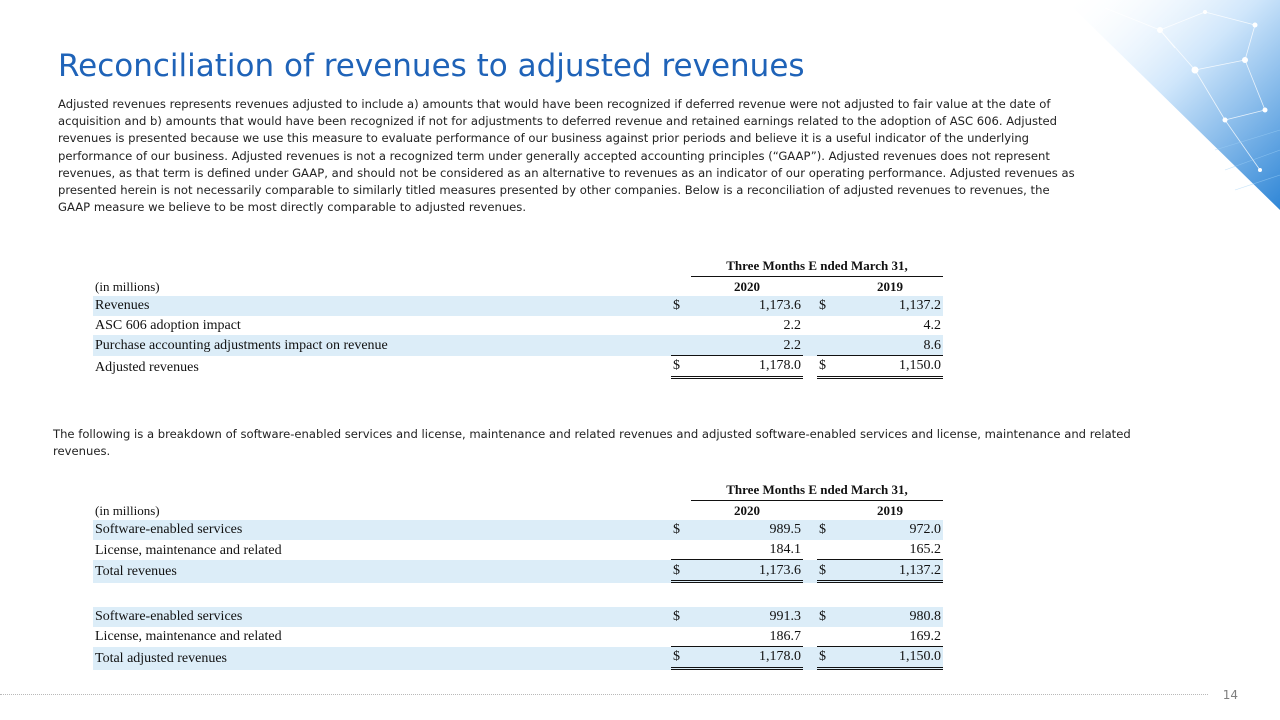 The width and height of the screenshot is (1280, 720). I want to click on footer-divider, so click(604, 694).